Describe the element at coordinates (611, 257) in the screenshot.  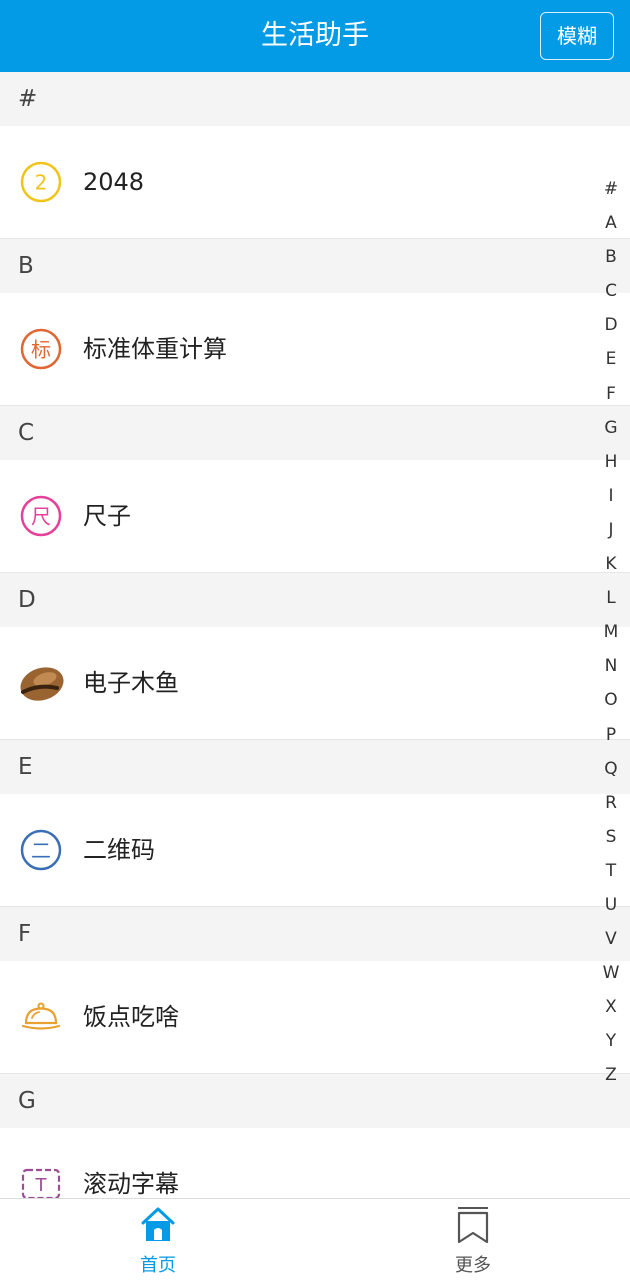
I see `index-letter: B` at that location.